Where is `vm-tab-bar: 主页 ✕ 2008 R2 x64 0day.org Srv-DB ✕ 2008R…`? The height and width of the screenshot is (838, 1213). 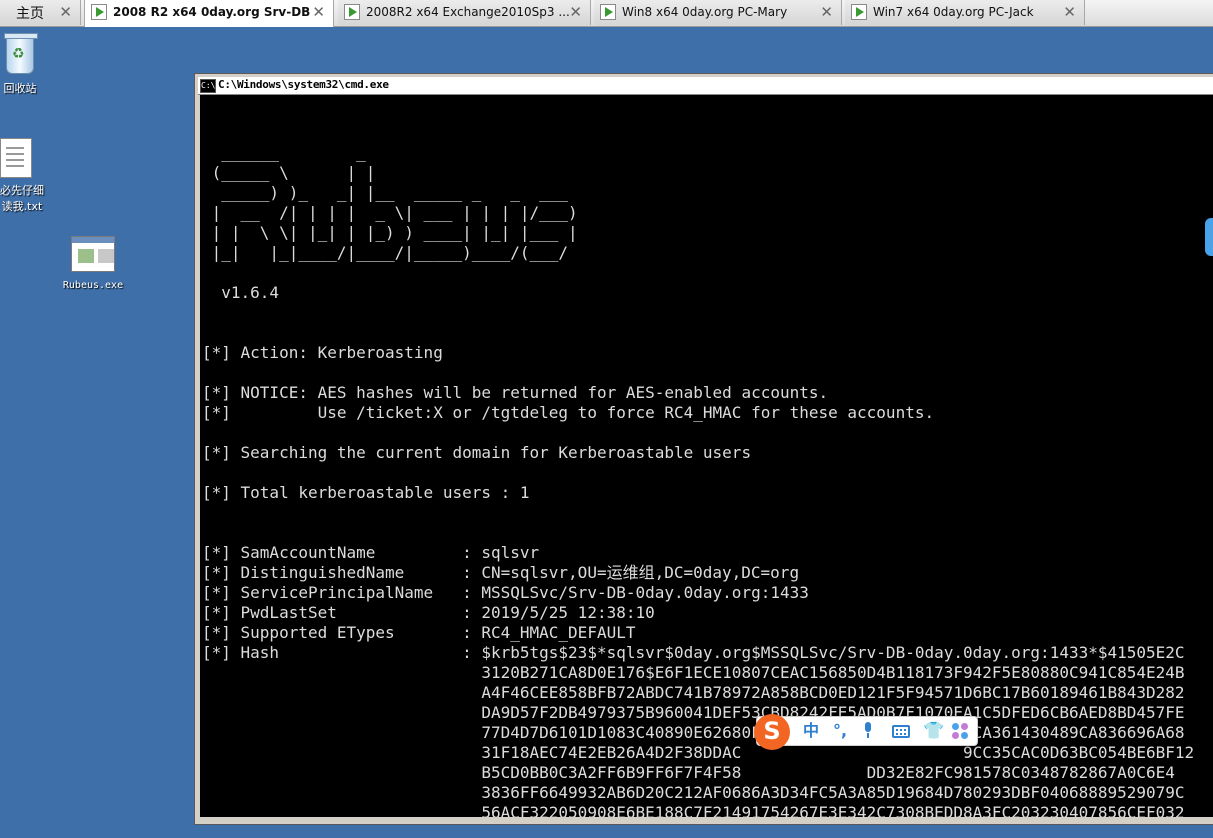
vm-tab-bar: 主页 ✕ 2008 R2 x64 0day.org Srv-DB ✕ 2008R… is located at coordinates (606, 13).